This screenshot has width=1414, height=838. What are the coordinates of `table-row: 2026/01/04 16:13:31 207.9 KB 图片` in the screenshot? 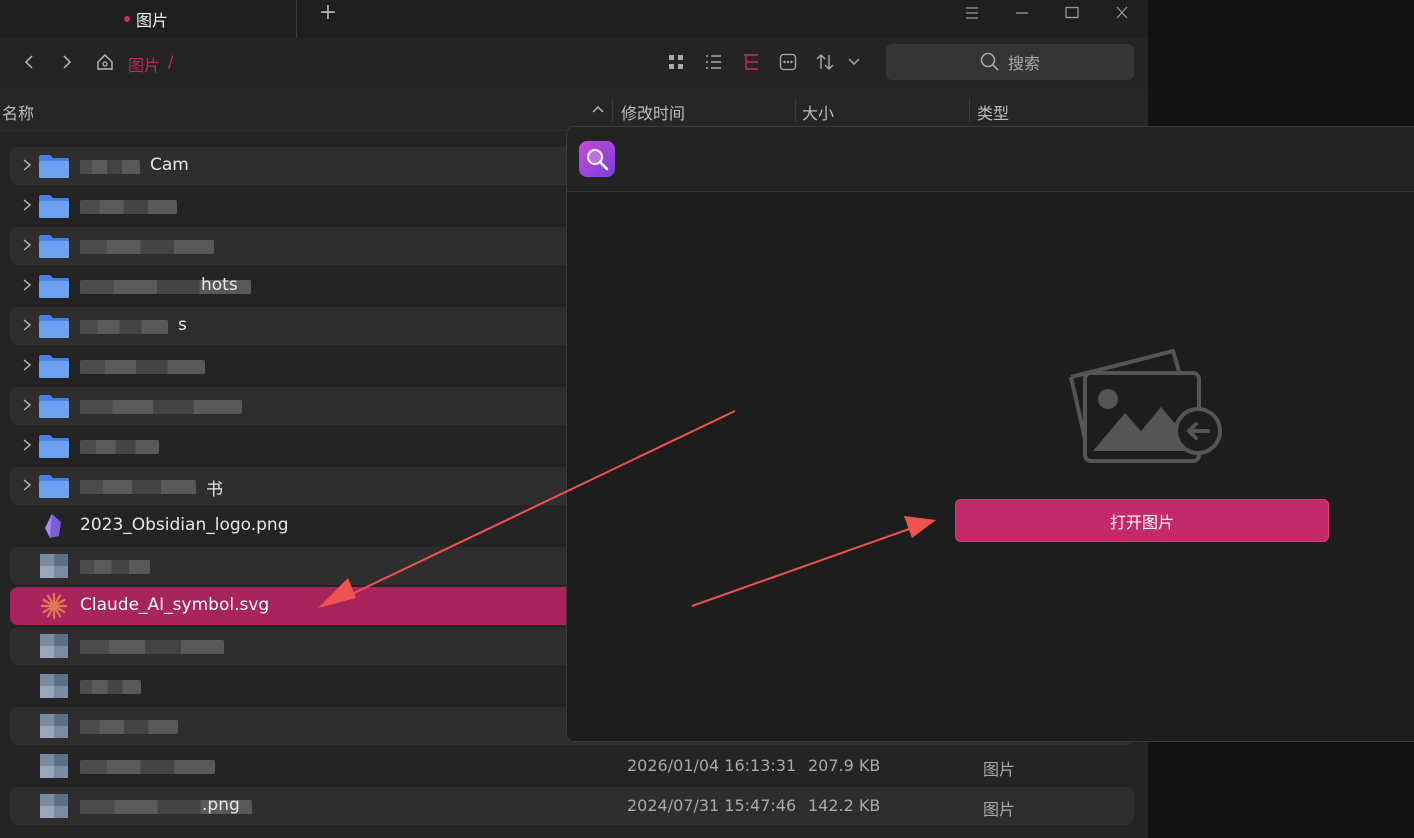 It's located at (572, 766).